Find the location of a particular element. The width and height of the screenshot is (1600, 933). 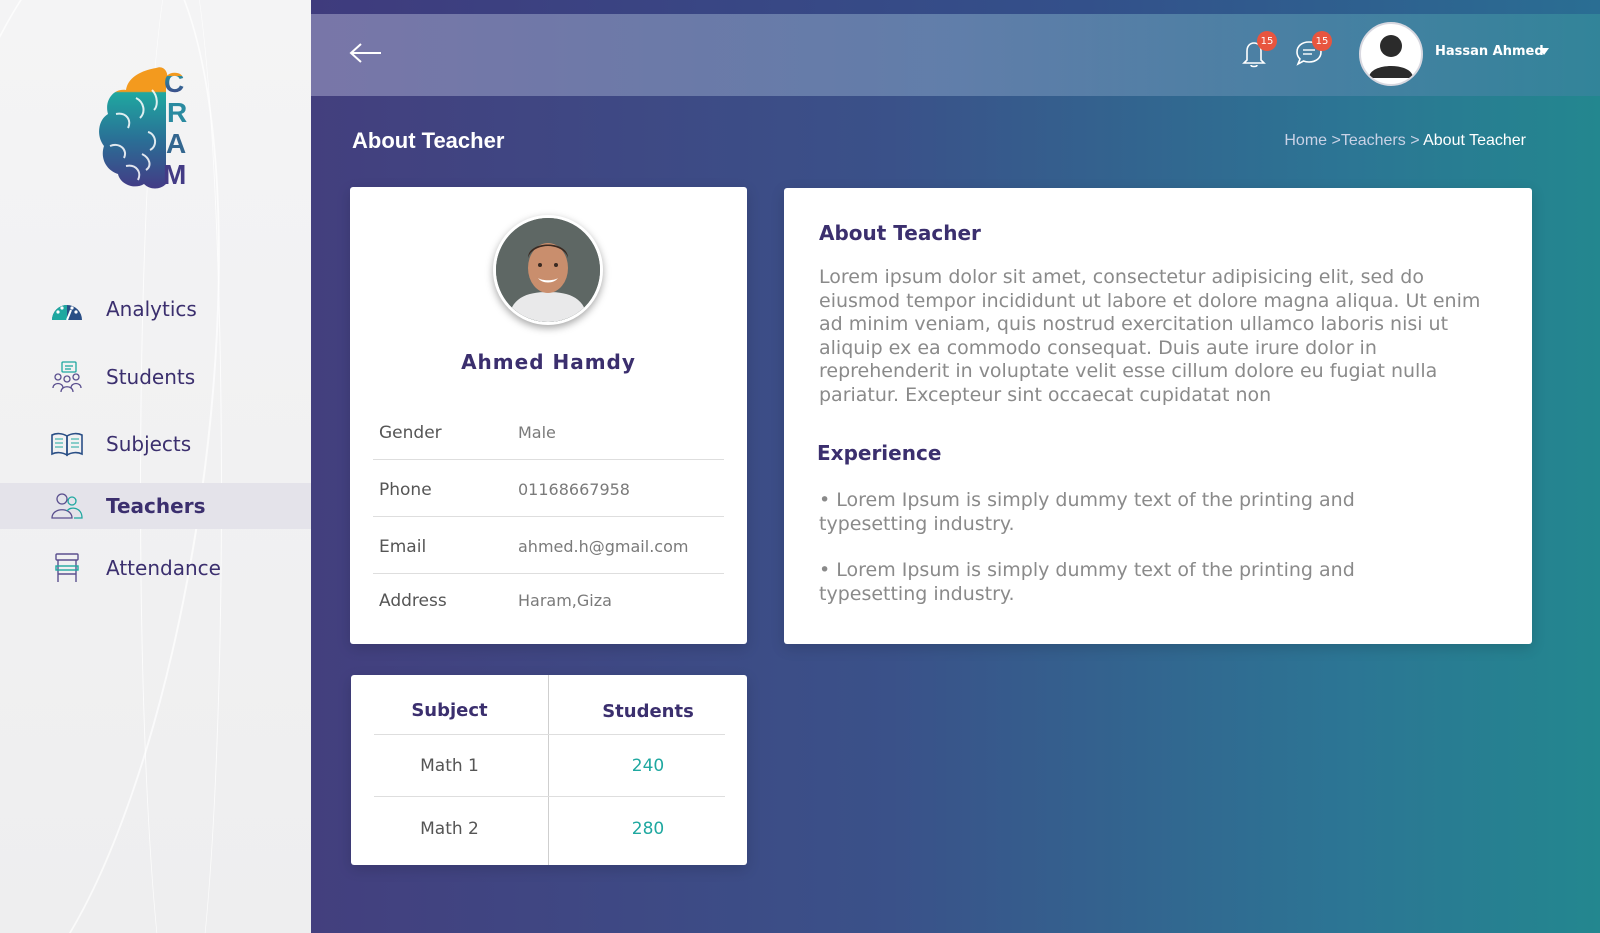

logo-letter-m: M is located at coordinates (174, 174).